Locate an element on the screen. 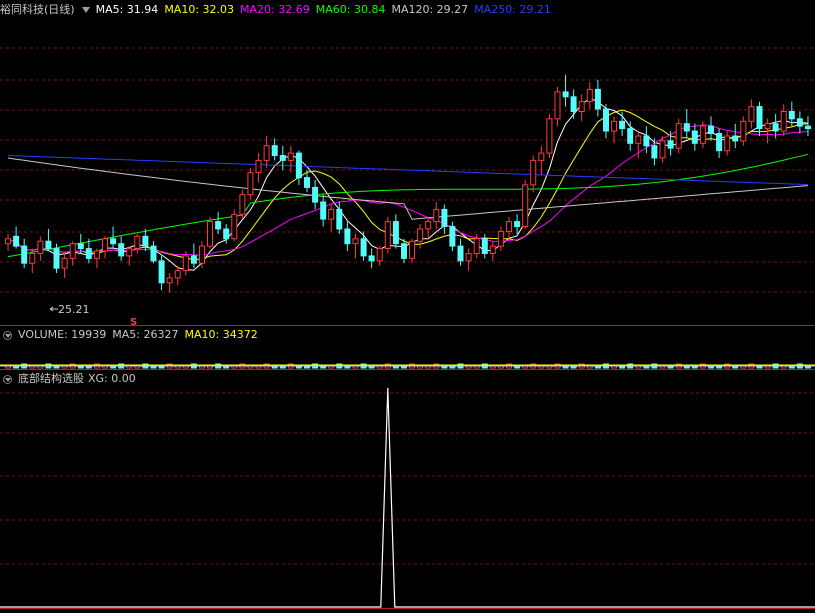 The height and width of the screenshot is (613, 815). low-price-label: 25.21 is located at coordinates (74, 309).